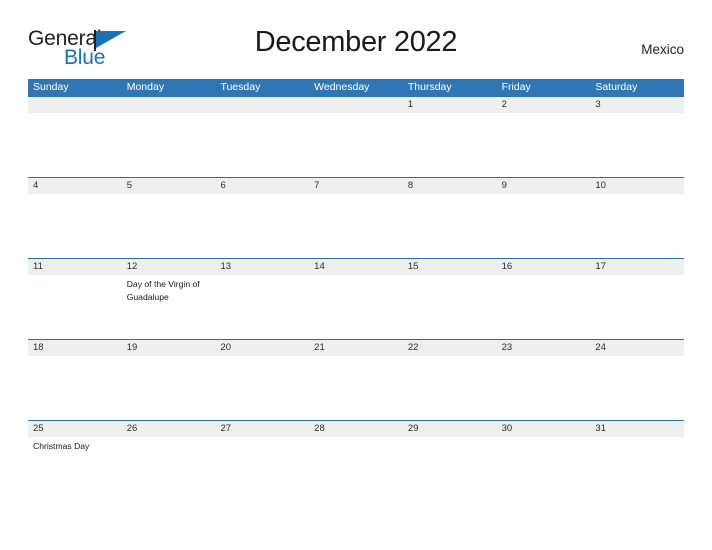 This screenshot has height=550, width=712. I want to click on day-number: 7, so click(356, 186).